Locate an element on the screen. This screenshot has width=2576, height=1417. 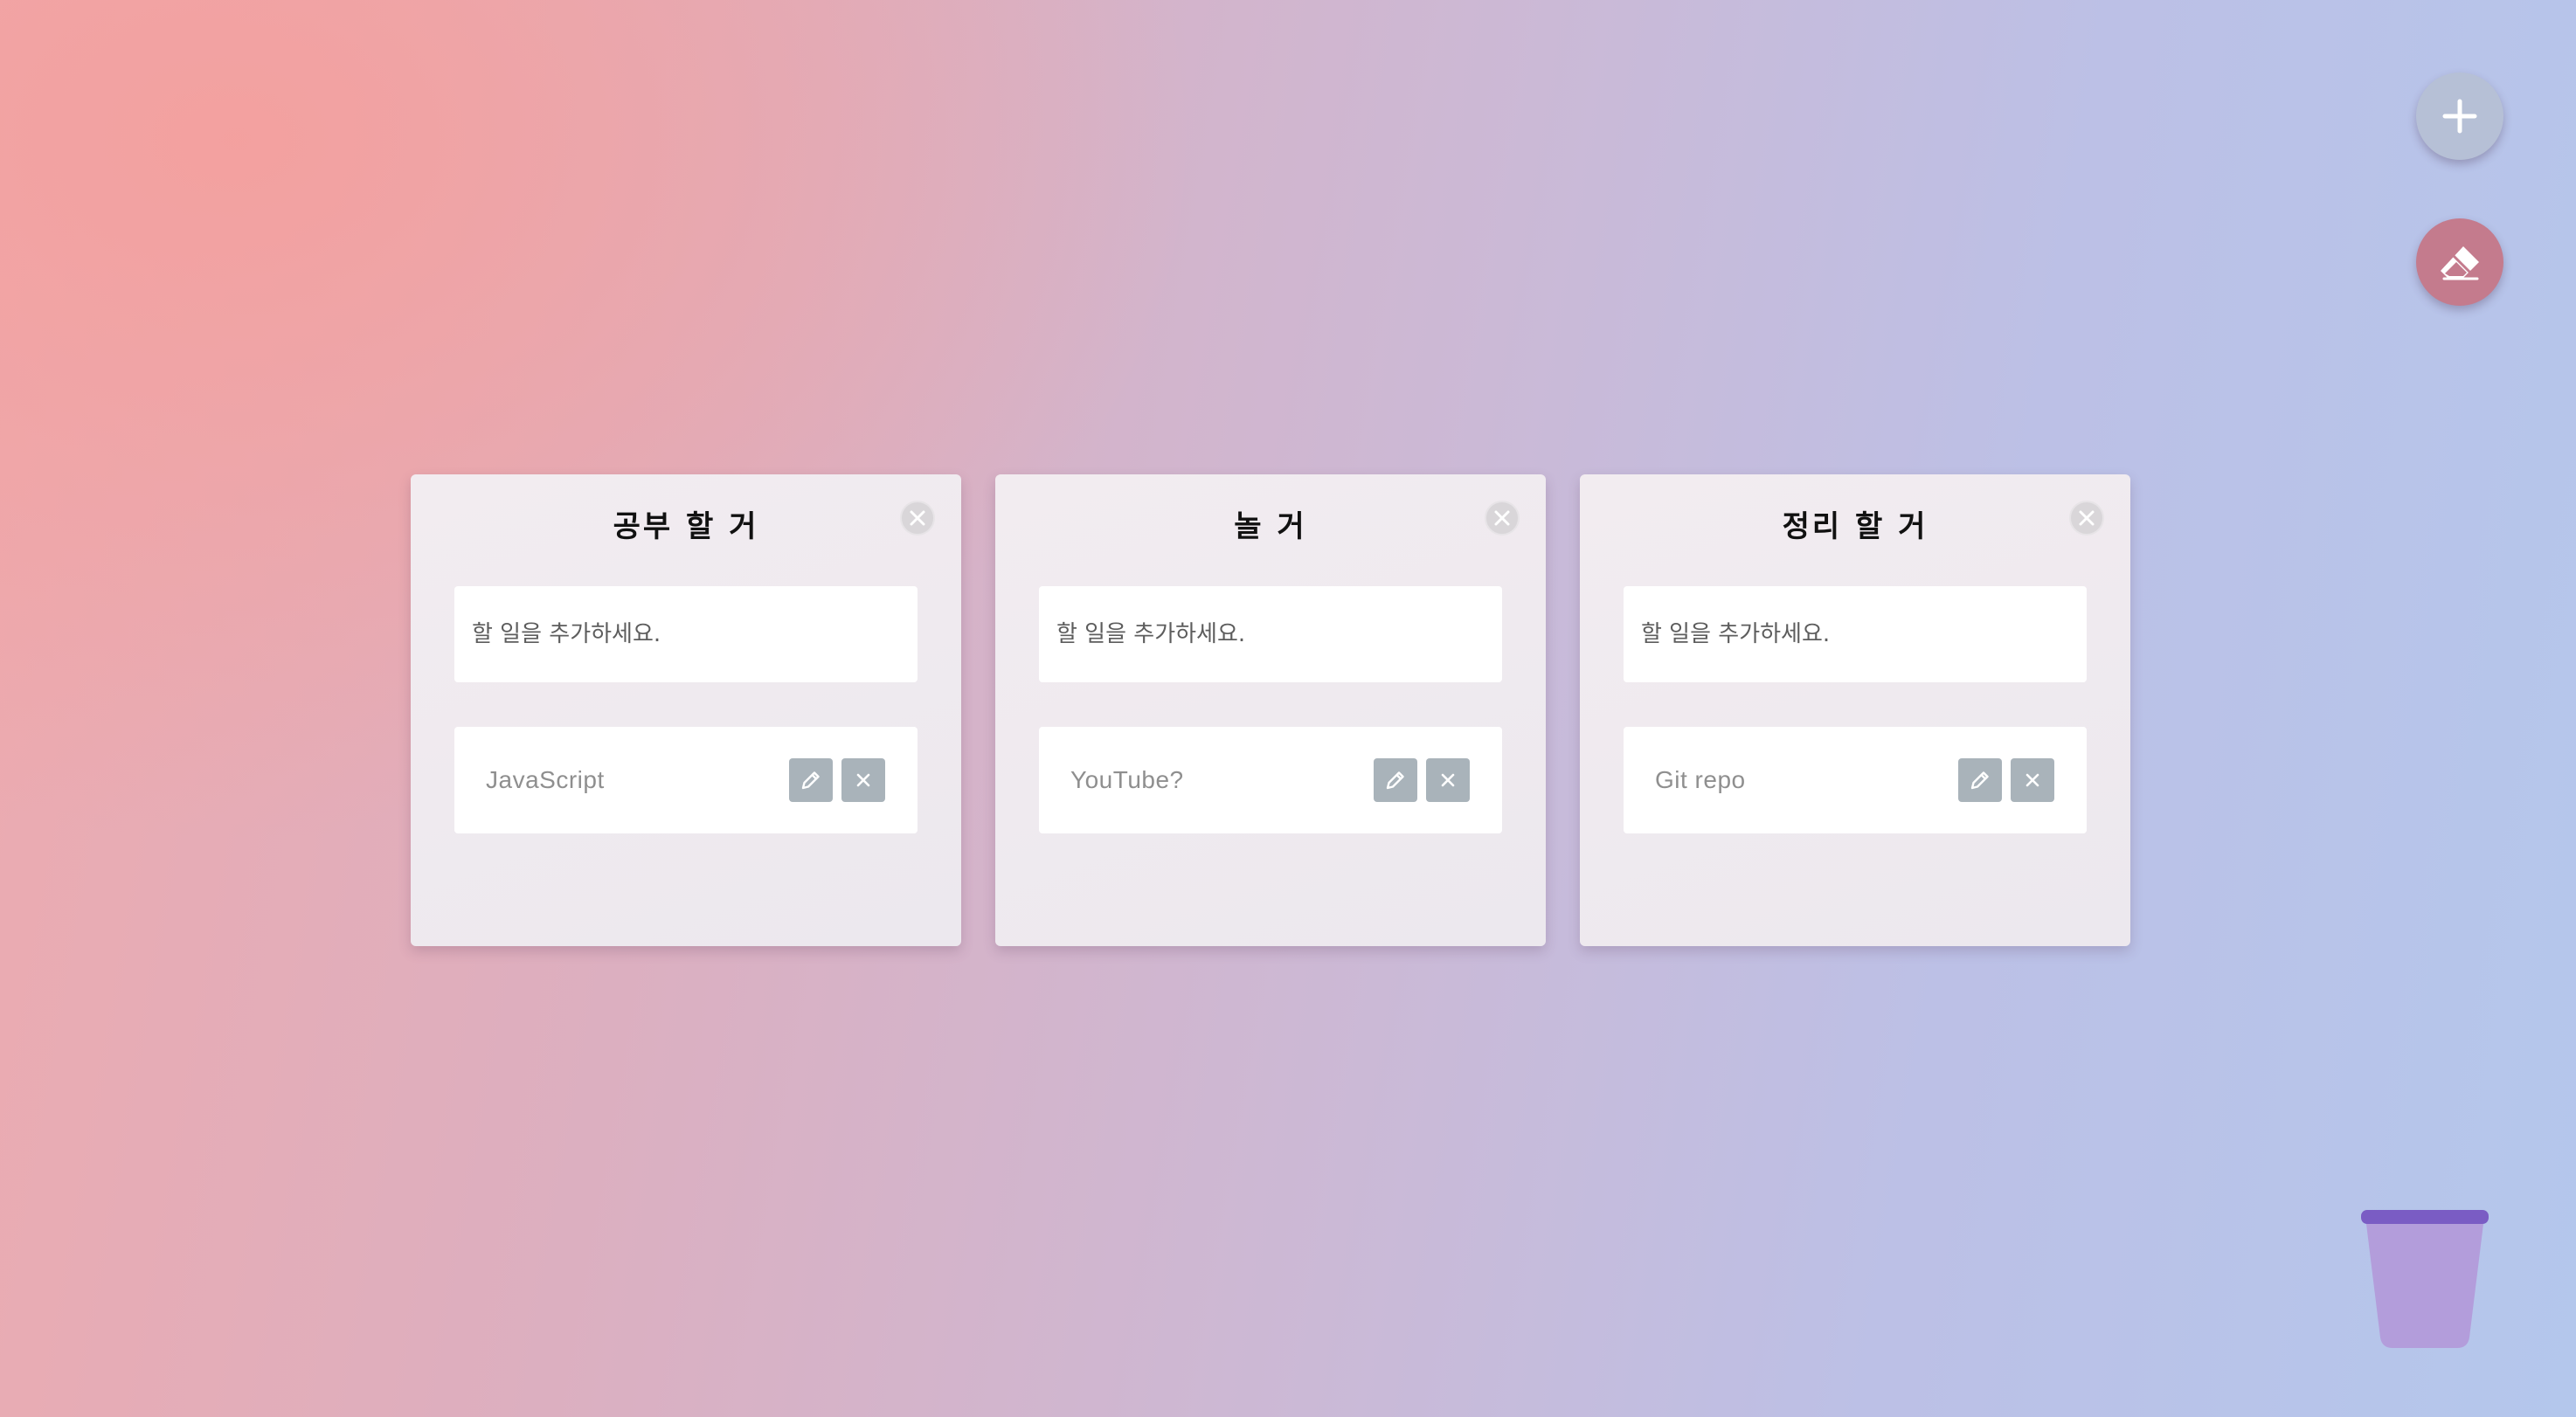
task-text: YouTube? is located at coordinates (1127, 779).